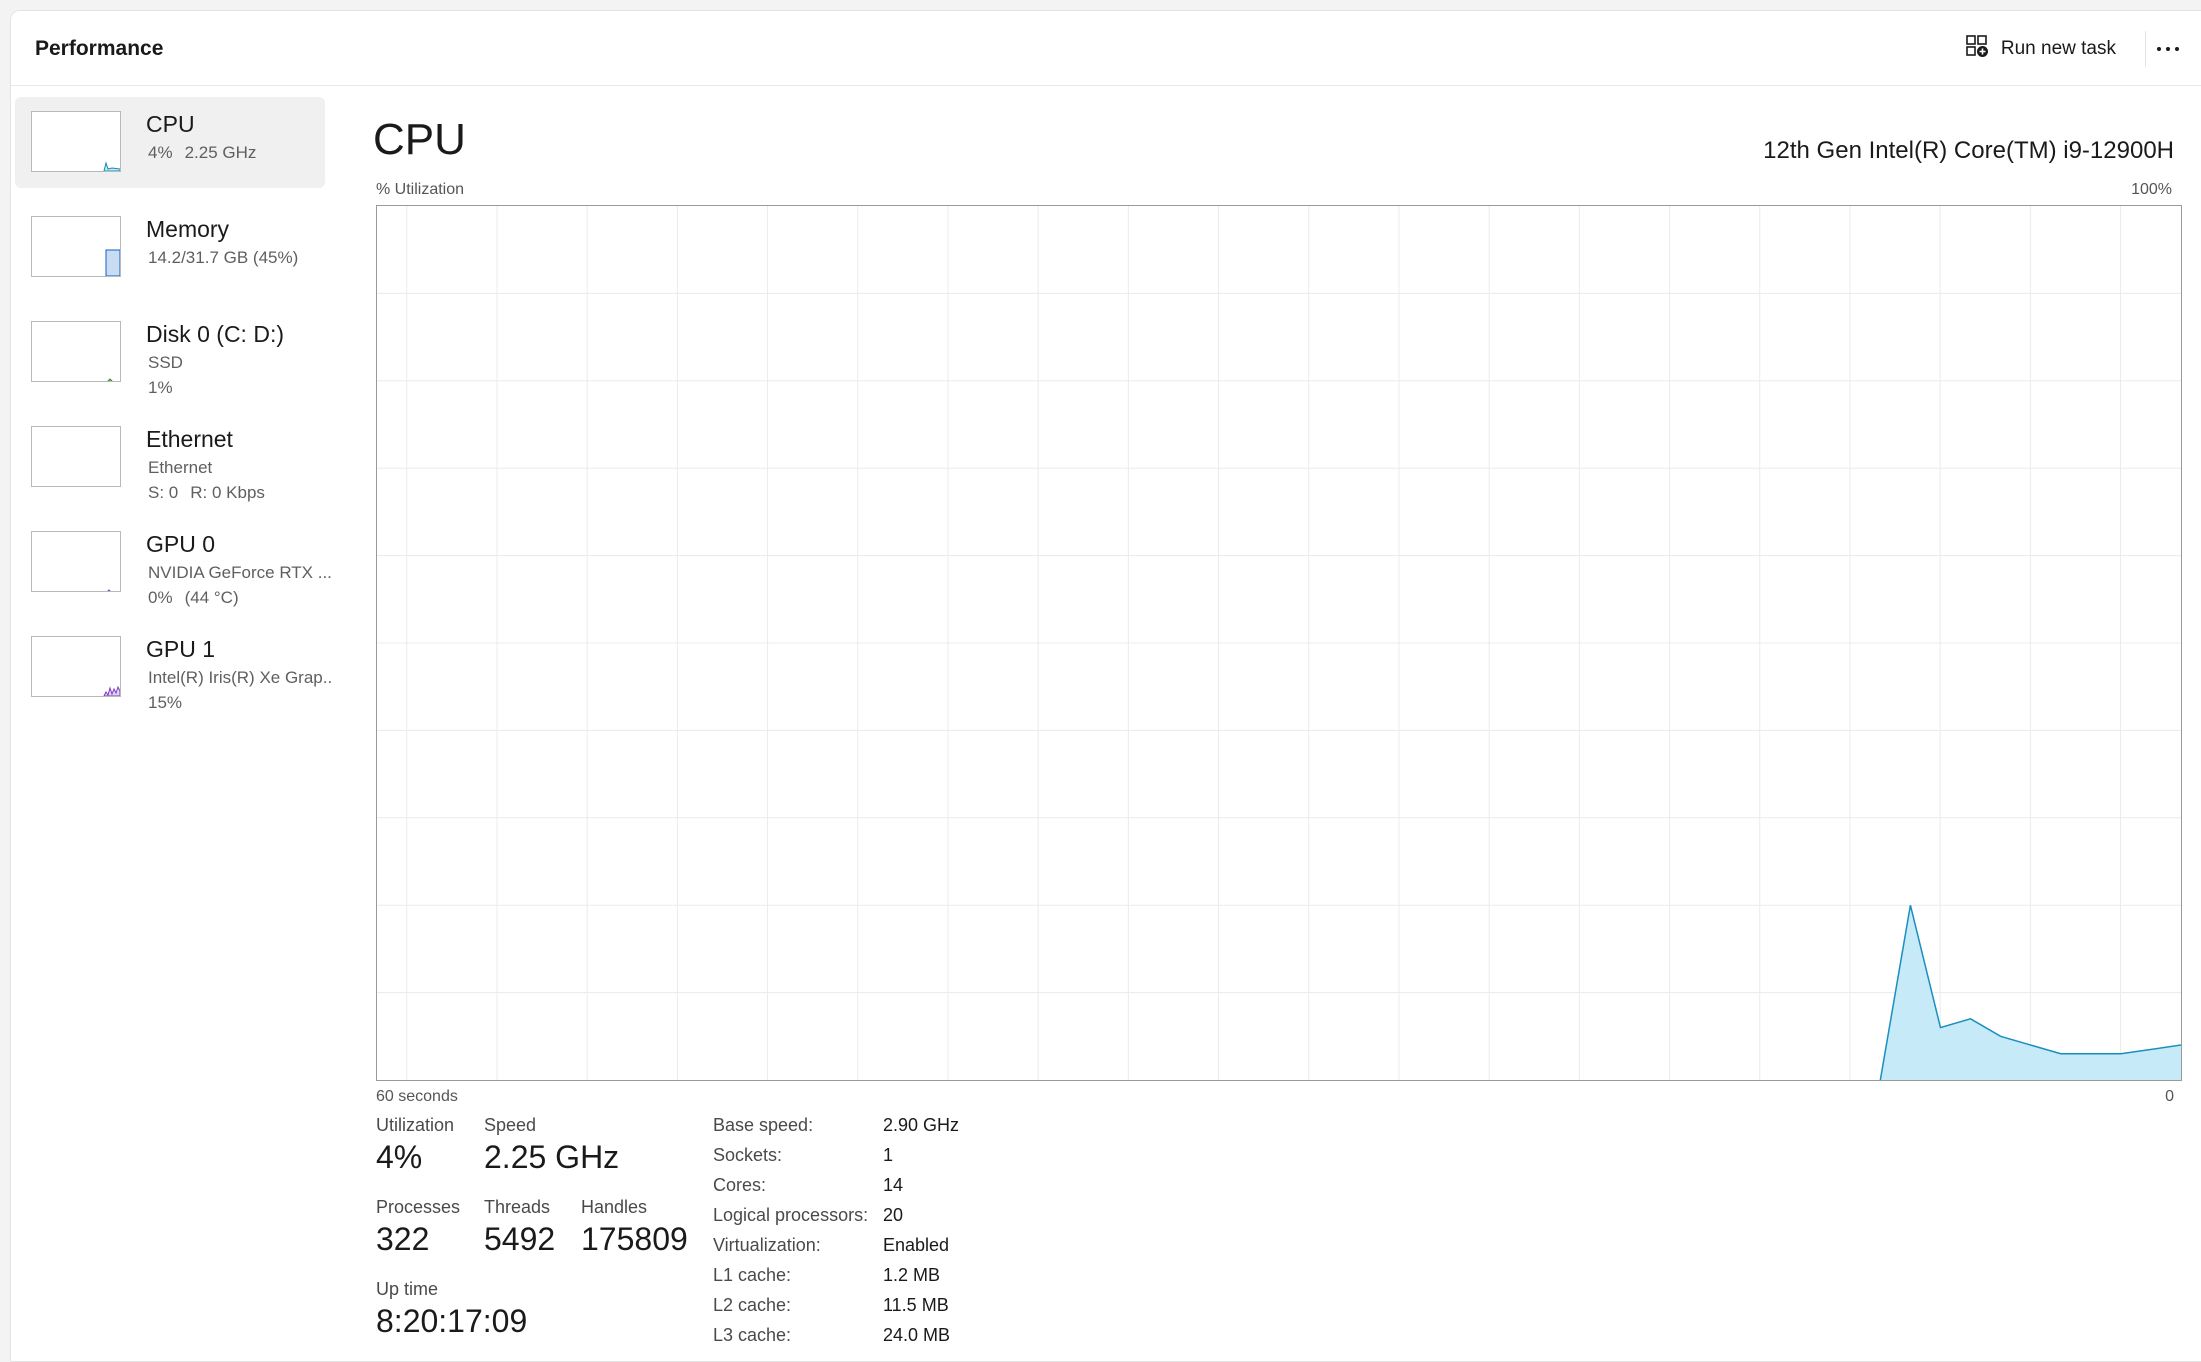  I want to click on sidebar-item-ethernet: Ethernet Ethernet S: 0R: 0 Kbps, so click(170, 457).